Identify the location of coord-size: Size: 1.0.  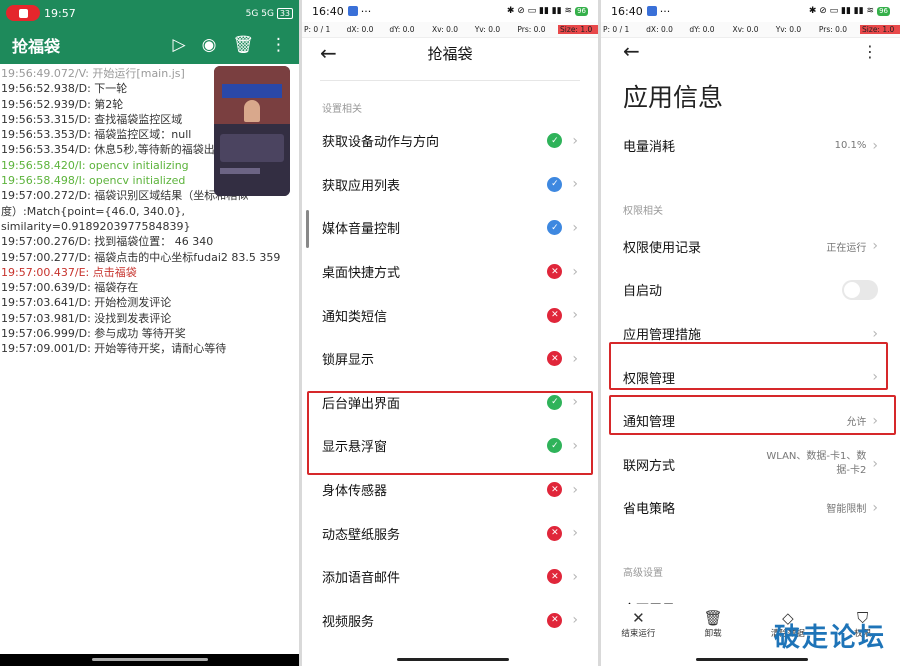
(578, 29).